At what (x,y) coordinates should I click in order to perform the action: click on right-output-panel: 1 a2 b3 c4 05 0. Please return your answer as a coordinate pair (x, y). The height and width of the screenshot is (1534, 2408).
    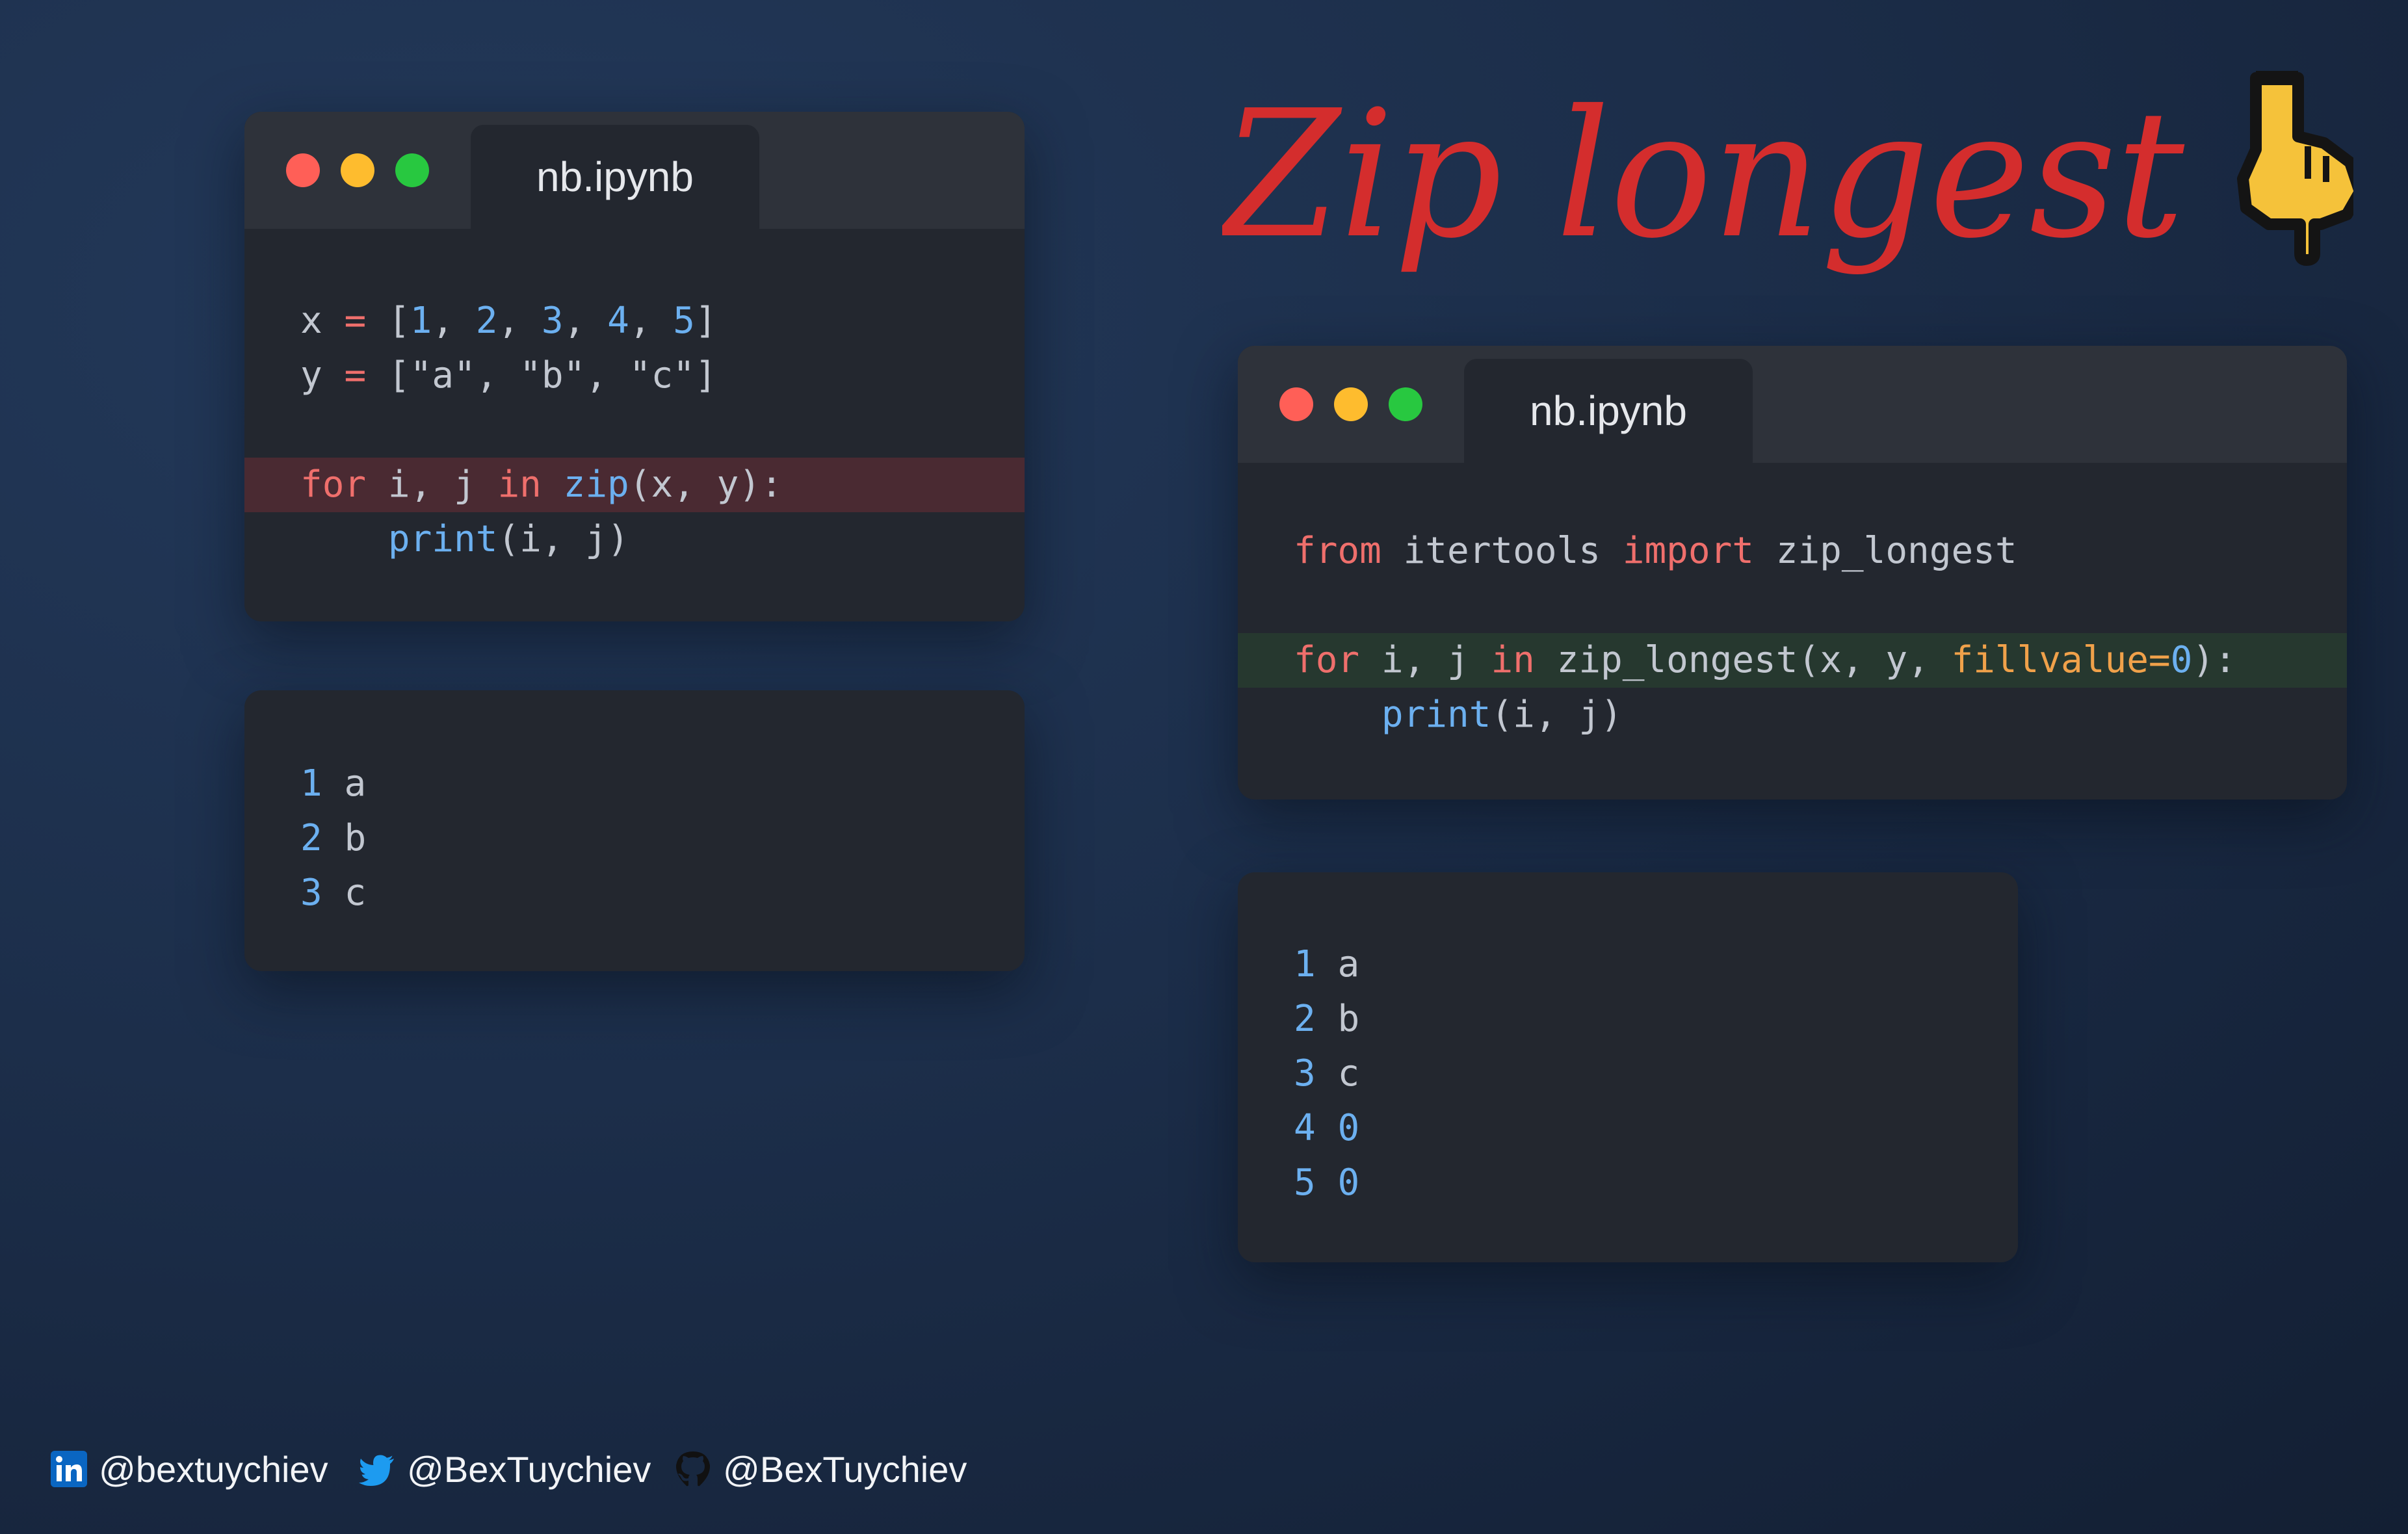
    Looking at the image, I should click on (1628, 1067).